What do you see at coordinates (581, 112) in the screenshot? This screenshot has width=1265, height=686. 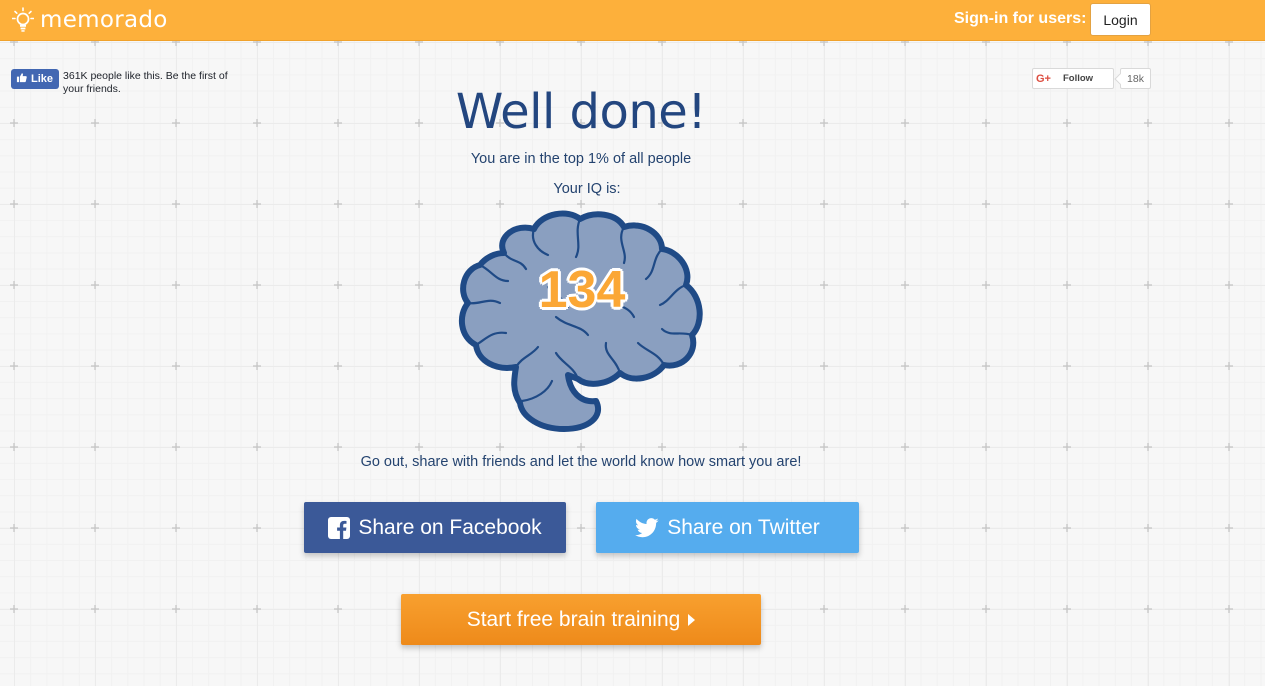 I see `page-title: Well done!` at bounding box center [581, 112].